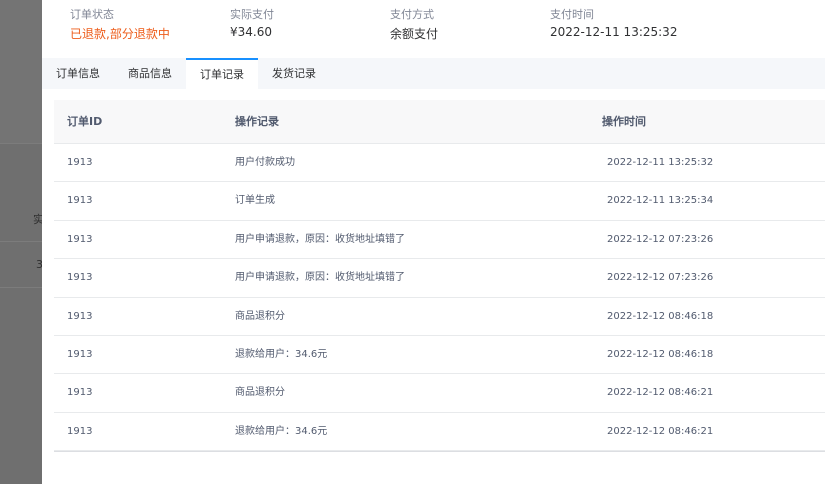  Describe the element at coordinates (614, 32) in the screenshot. I see `payment-time-value: 2022-12-11 13:25:32` at that location.